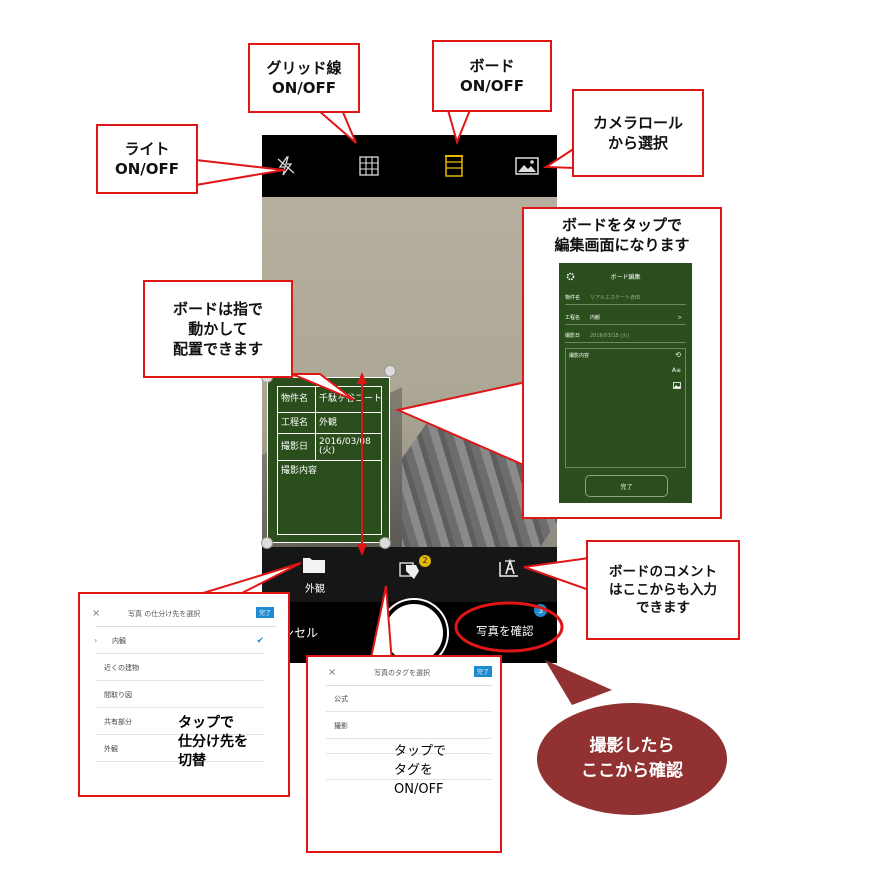 The width and height of the screenshot is (874, 883). I want to click on preview-row: 工程名 内観 >, so click(625, 318).